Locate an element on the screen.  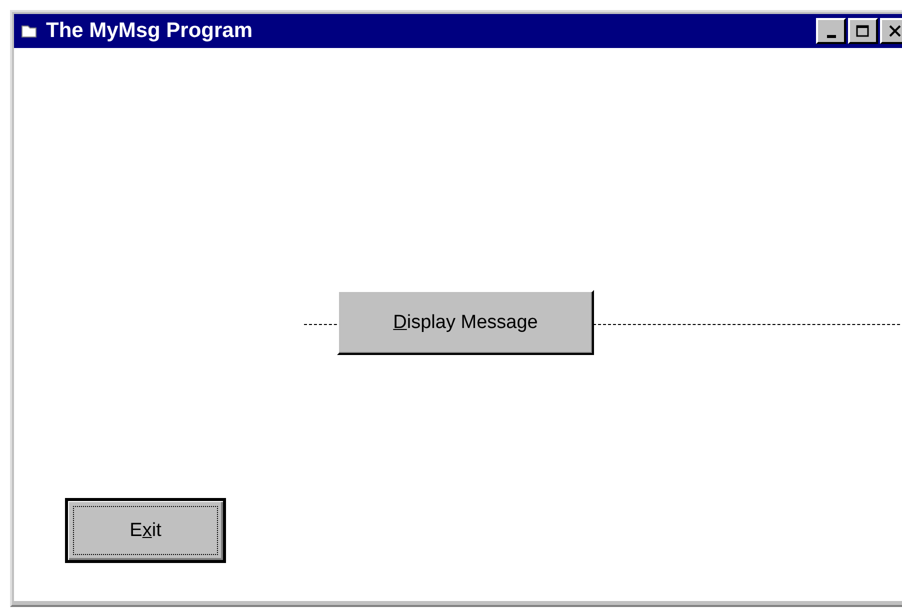
close-icon is located at coordinates (895, 31).